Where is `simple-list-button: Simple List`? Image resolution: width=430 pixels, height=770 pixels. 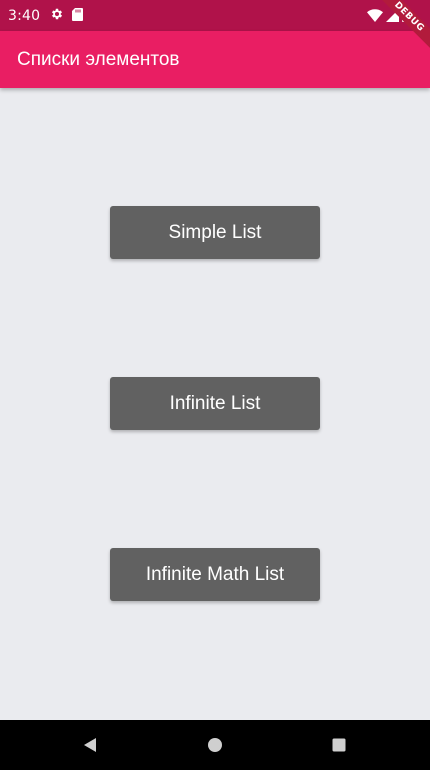 simple-list-button: Simple List is located at coordinates (215, 232).